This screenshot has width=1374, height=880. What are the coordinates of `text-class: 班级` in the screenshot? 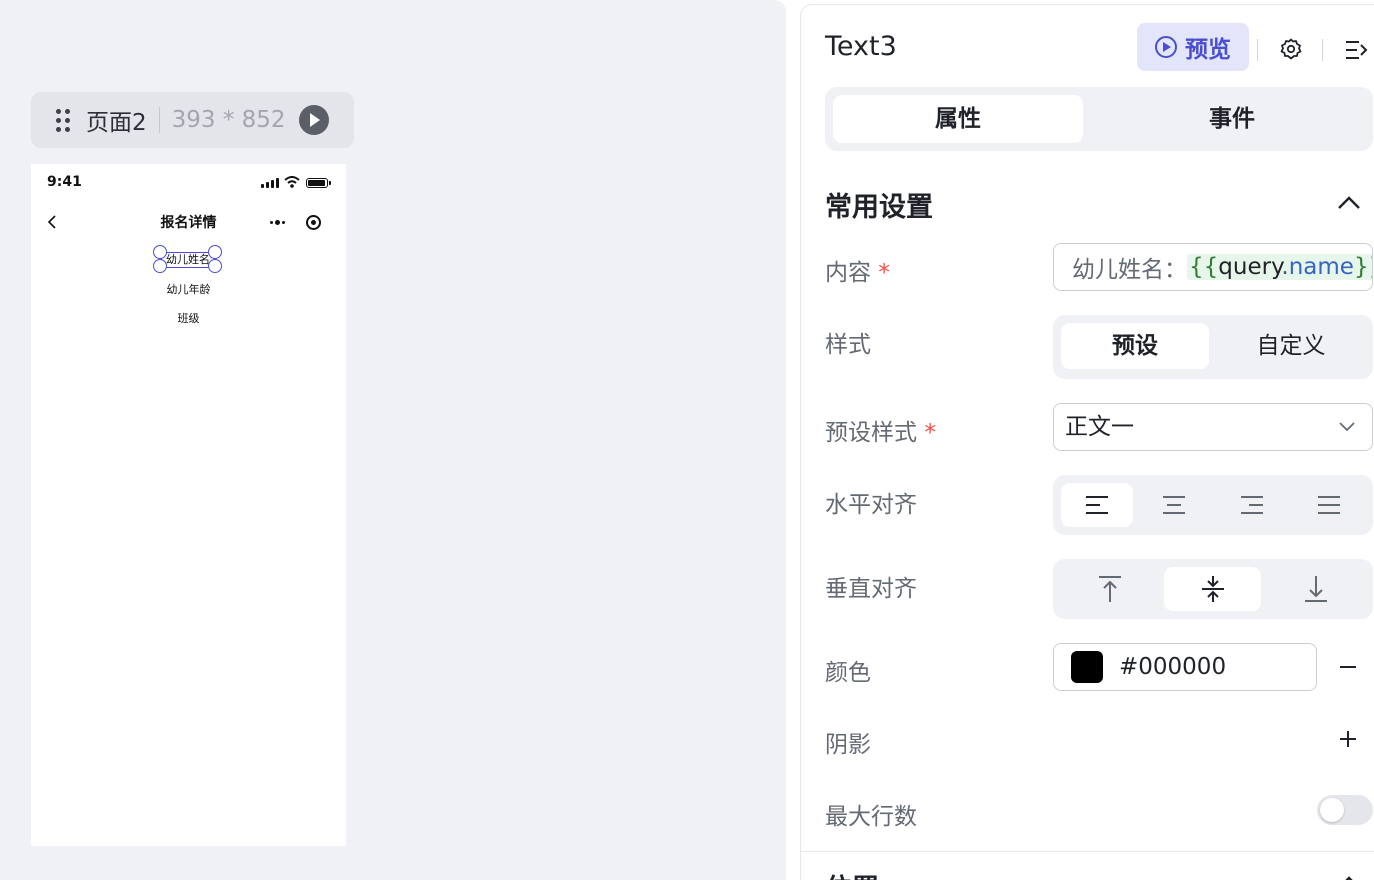 It's located at (188, 318).